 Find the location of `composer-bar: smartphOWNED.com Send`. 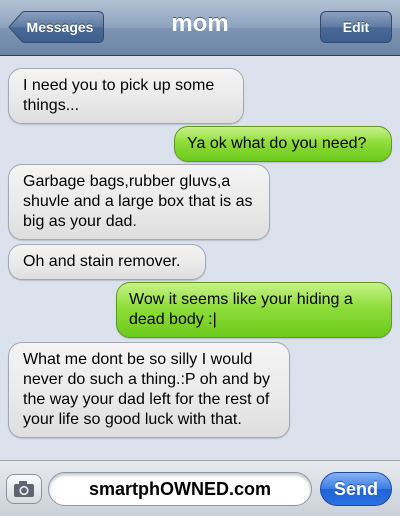

composer-bar: smartphOWNED.com Send is located at coordinates (200, 488).